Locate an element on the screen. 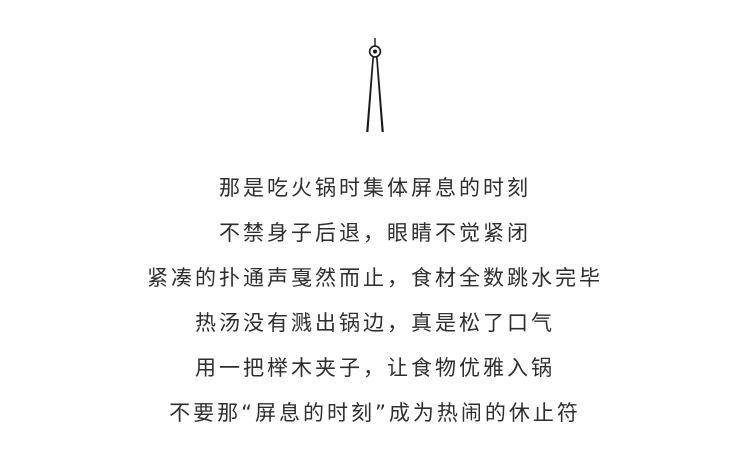  poem-line: 用一把榉木夹子，让食物优雅入锅 is located at coordinates (375, 368).